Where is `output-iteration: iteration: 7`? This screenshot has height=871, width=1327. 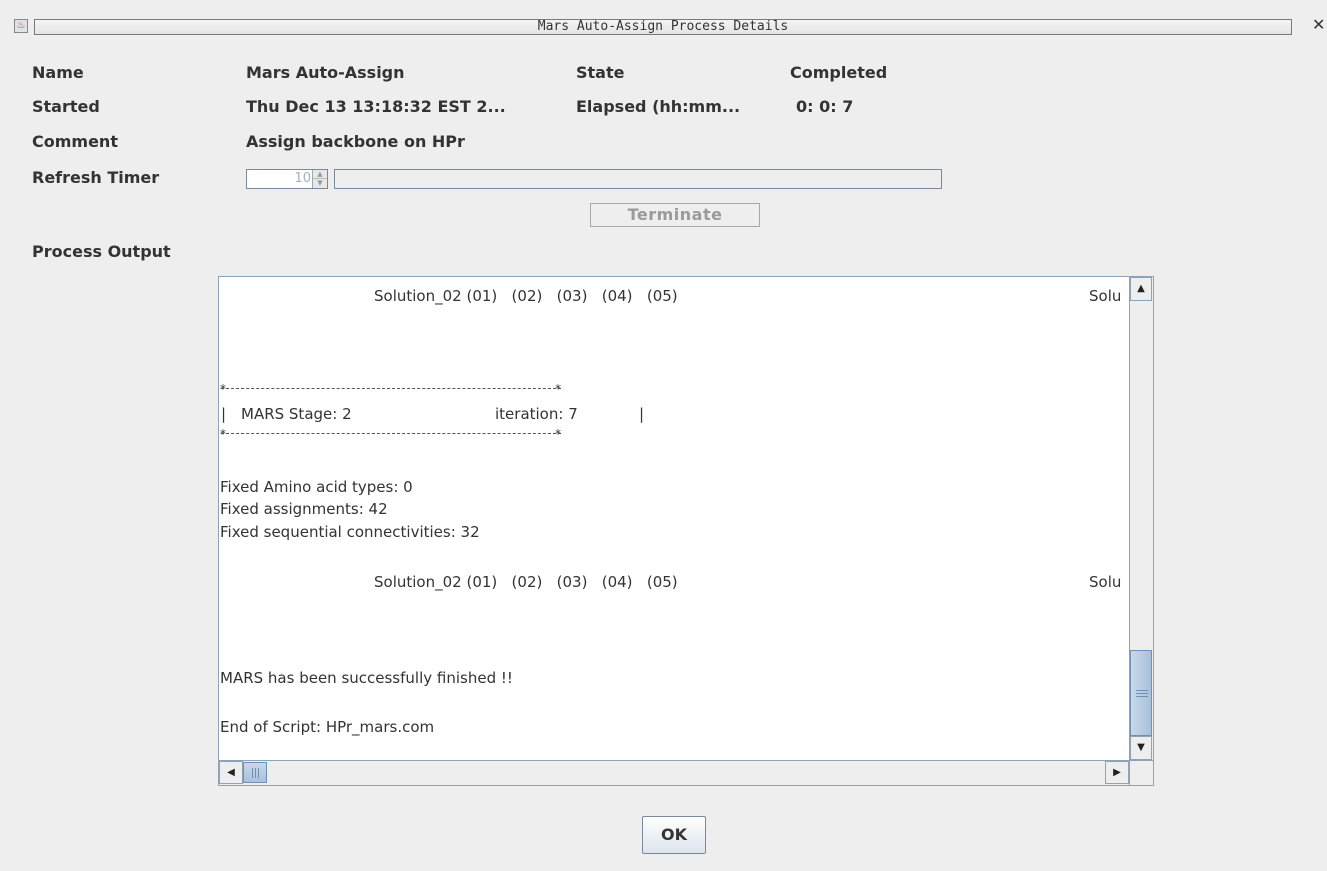
output-iteration: iteration: 7 is located at coordinates (536, 414).